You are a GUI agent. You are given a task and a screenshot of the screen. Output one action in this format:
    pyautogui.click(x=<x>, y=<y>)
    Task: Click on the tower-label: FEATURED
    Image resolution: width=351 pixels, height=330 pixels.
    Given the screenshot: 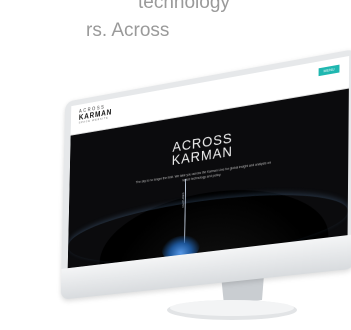 What is the action you would take?
    pyautogui.click(x=183, y=200)
    